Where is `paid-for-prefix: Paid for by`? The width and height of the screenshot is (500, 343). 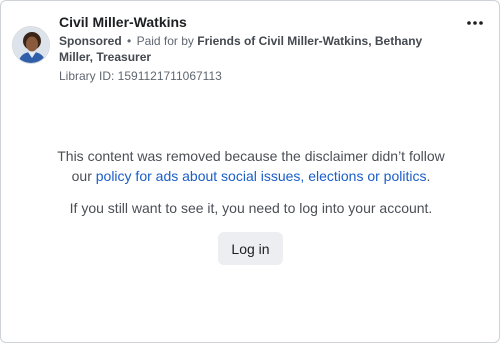
paid-for-prefix: Paid for by is located at coordinates (165, 41).